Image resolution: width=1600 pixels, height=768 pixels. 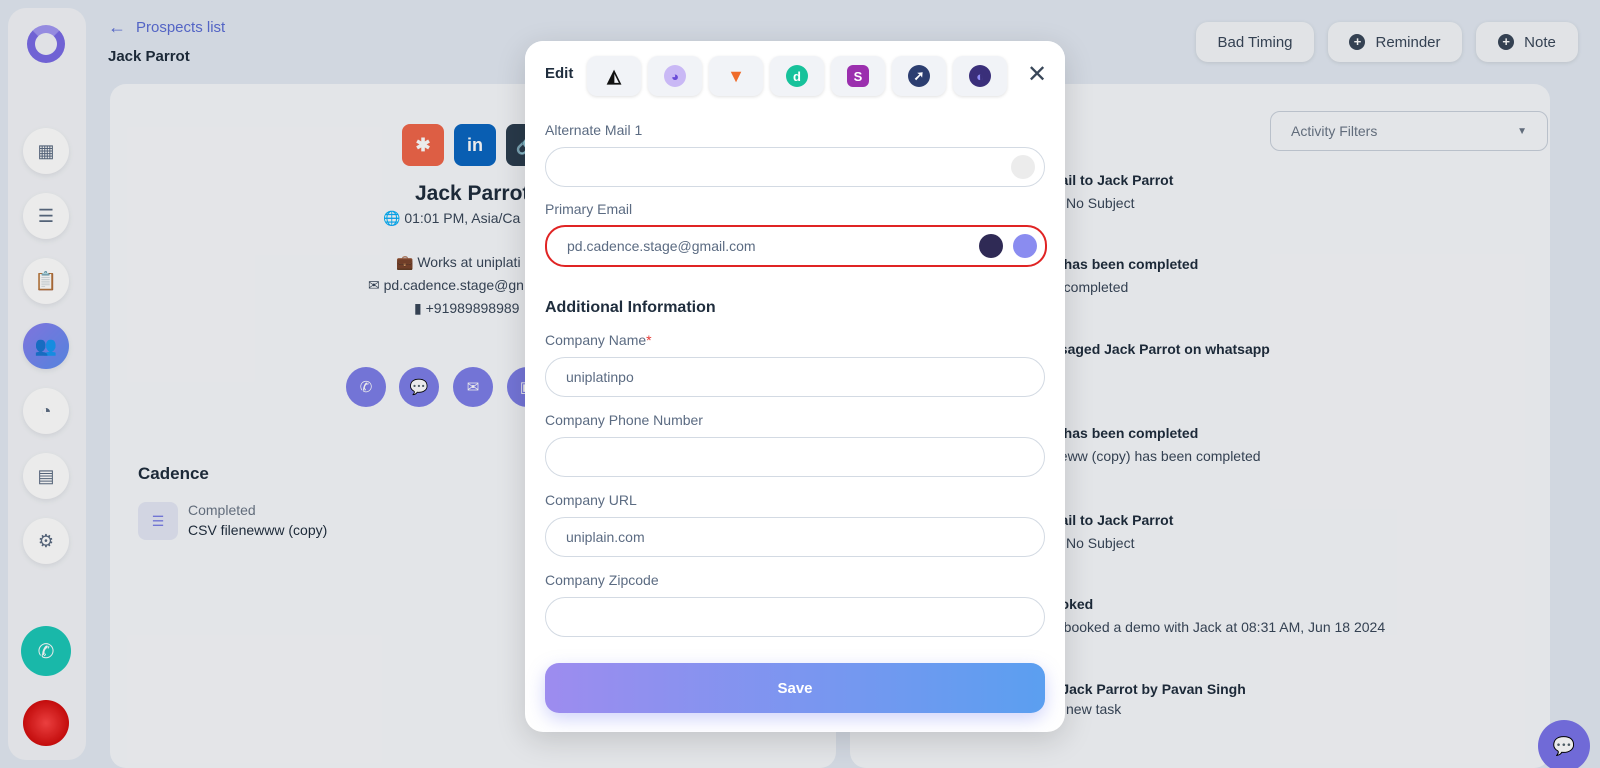 What do you see at coordinates (630, 307) in the screenshot?
I see `additional-info-title: Additional Information` at bounding box center [630, 307].